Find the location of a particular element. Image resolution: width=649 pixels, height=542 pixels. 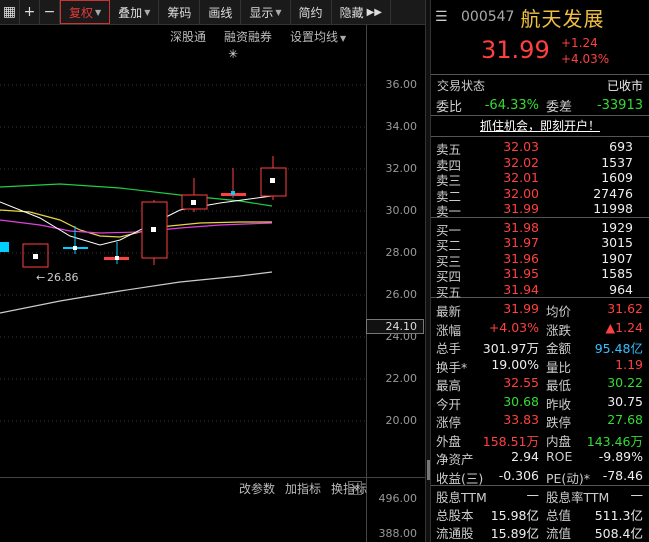

stat-row: 换手* 19.00% 量比 1.19 is located at coordinates (540, 365).